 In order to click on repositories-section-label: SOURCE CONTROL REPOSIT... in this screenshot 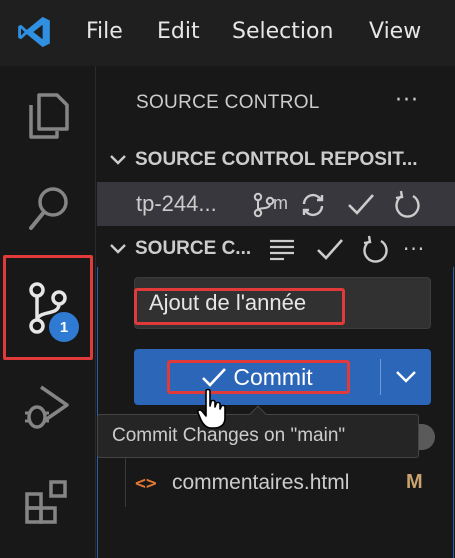, I will do `click(276, 159)`.